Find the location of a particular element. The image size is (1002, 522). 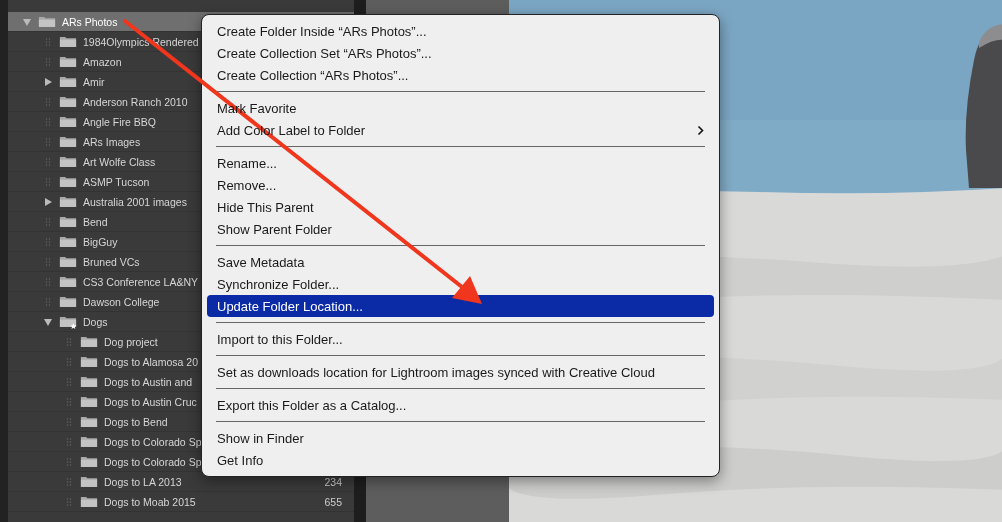

folder-name: Amazon is located at coordinates (102, 61).